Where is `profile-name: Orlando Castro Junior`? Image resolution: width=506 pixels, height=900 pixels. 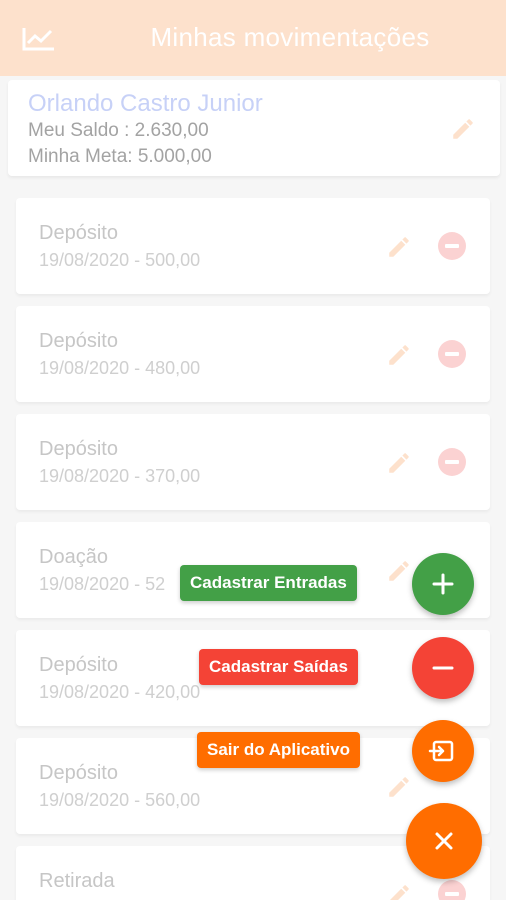 profile-name: Orlando Castro Junior is located at coordinates (145, 103).